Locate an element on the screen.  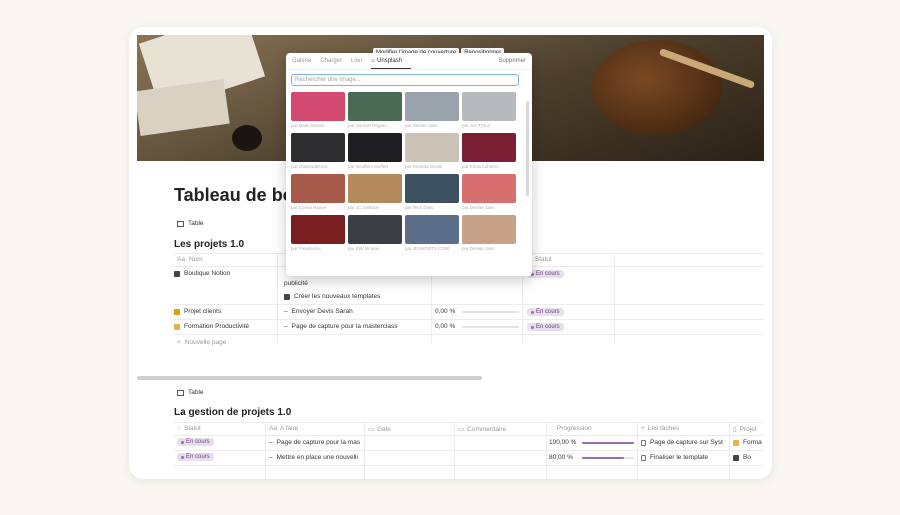
column-label: Les tâches is located at coordinates (663, 428).